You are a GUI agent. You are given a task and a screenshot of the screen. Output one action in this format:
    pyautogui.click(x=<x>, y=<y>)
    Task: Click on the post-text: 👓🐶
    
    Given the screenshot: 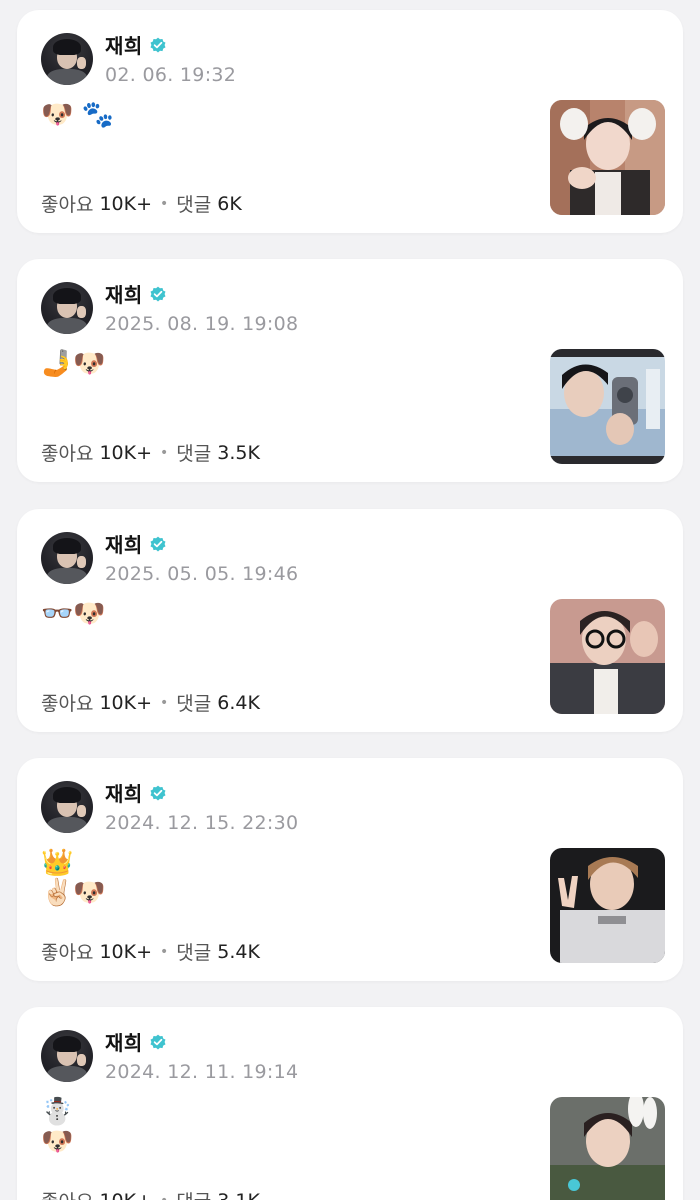 What is the action you would take?
    pyautogui.click(x=73, y=614)
    